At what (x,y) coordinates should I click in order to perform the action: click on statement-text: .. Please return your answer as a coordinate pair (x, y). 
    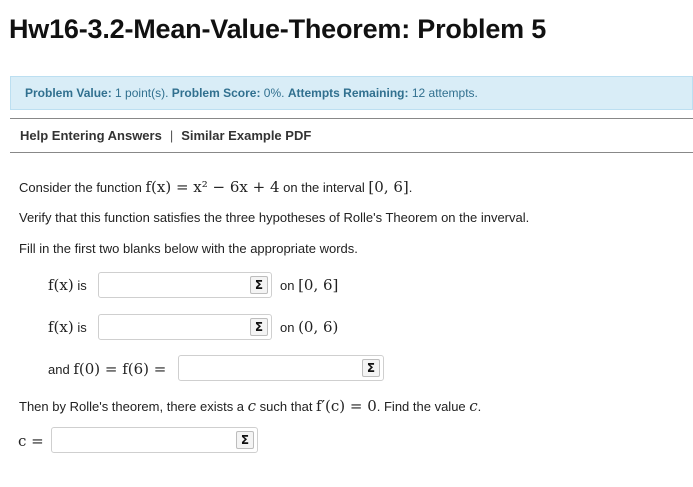
    Looking at the image, I should click on (410, 187).